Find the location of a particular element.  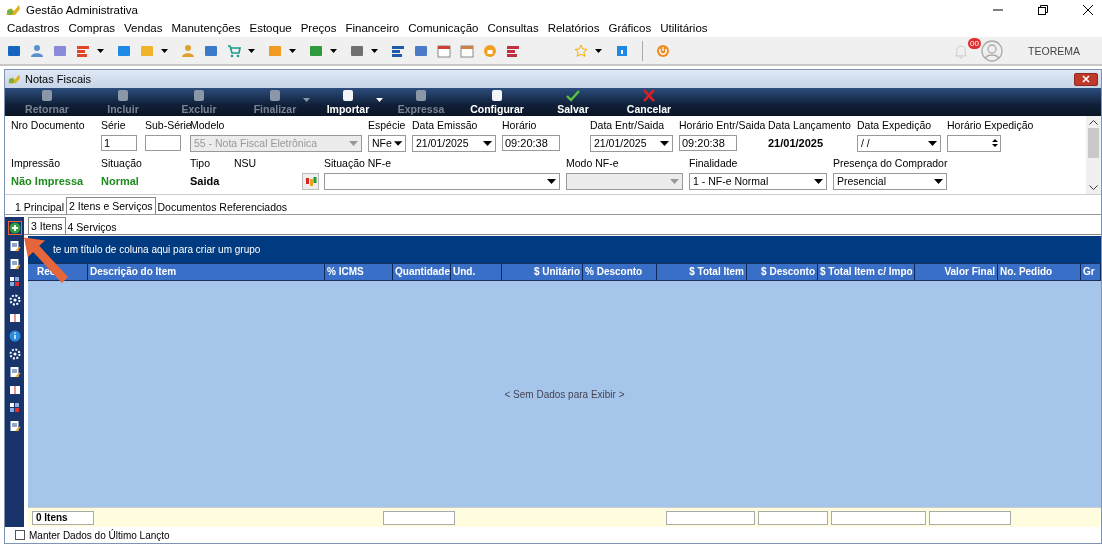

column-header: $ Total Item c/ Impo is located at coordinates (866, 272).